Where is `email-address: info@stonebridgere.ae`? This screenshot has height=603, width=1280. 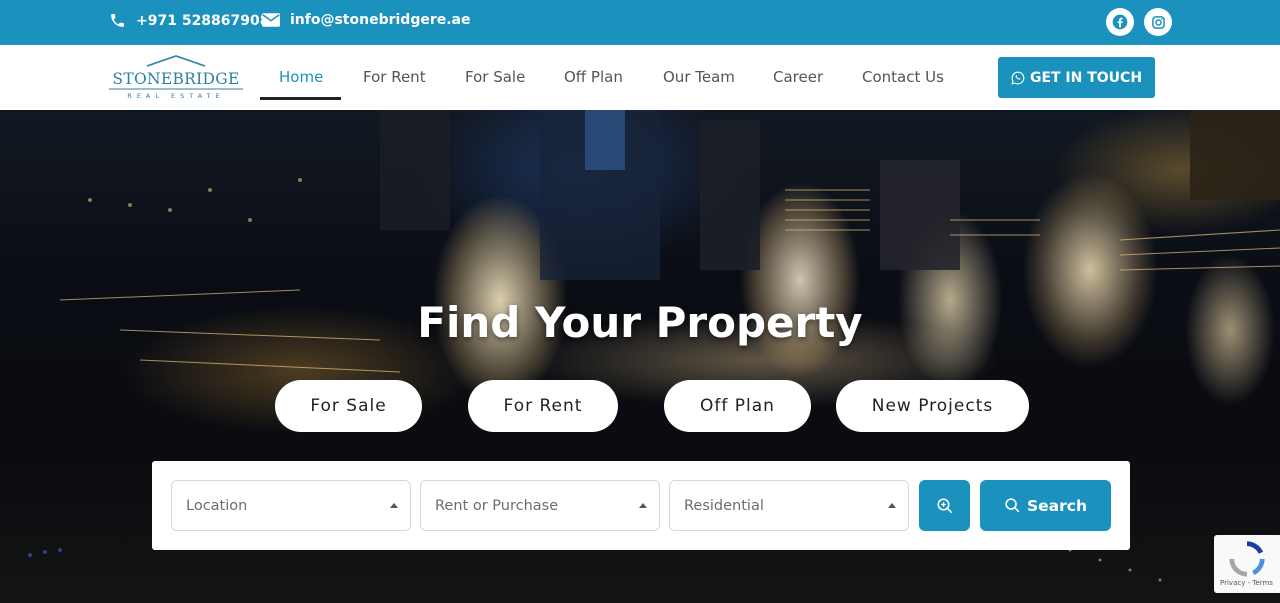
email-address: info@stonebridgere.ae is located at coordinates (380, 20).